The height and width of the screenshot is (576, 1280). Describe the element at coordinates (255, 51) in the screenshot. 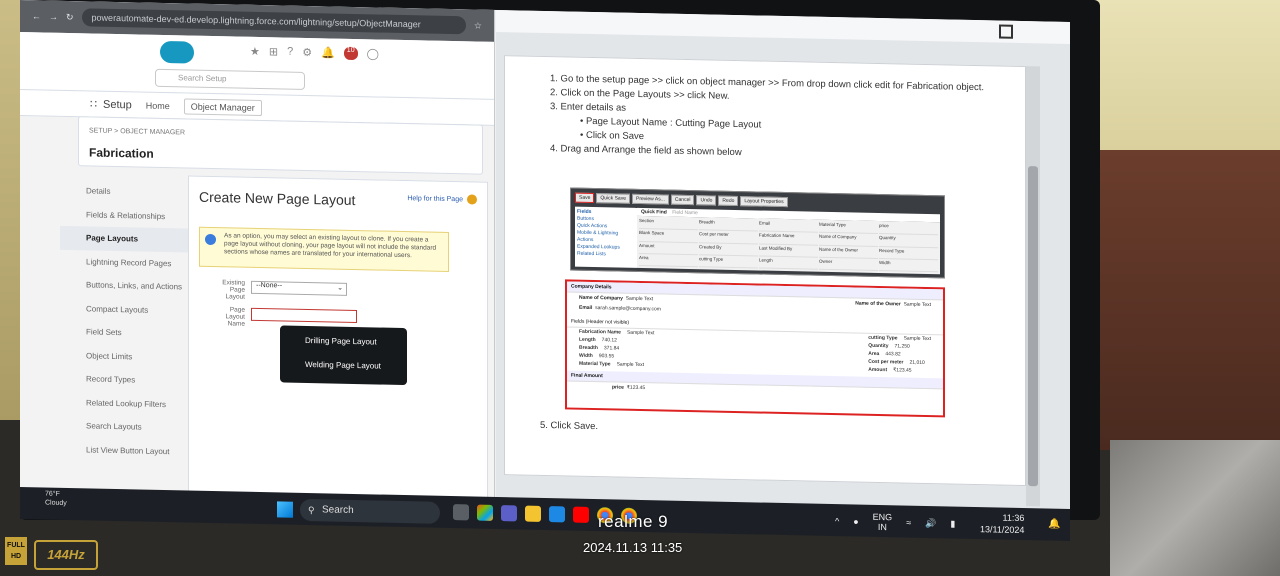

I see `favorites-icon: ★` at that location.